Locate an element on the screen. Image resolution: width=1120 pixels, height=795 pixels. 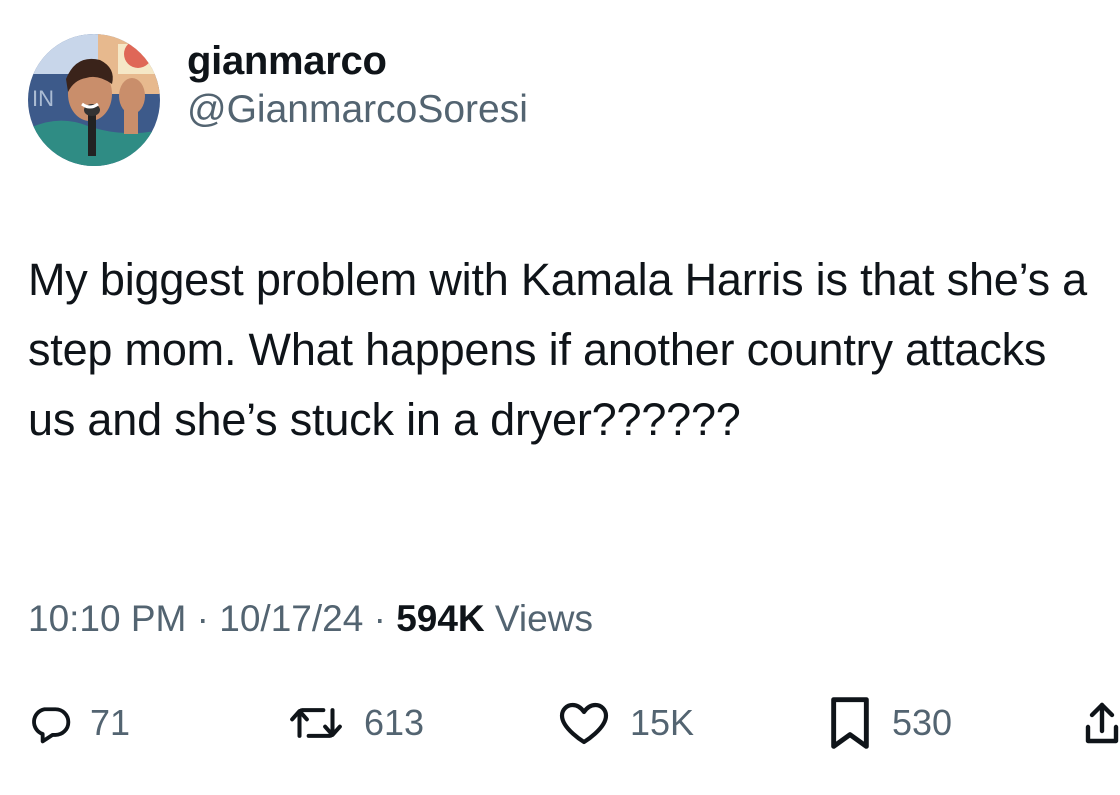
avatar-photo: IN is located at coordinates (94, 100).